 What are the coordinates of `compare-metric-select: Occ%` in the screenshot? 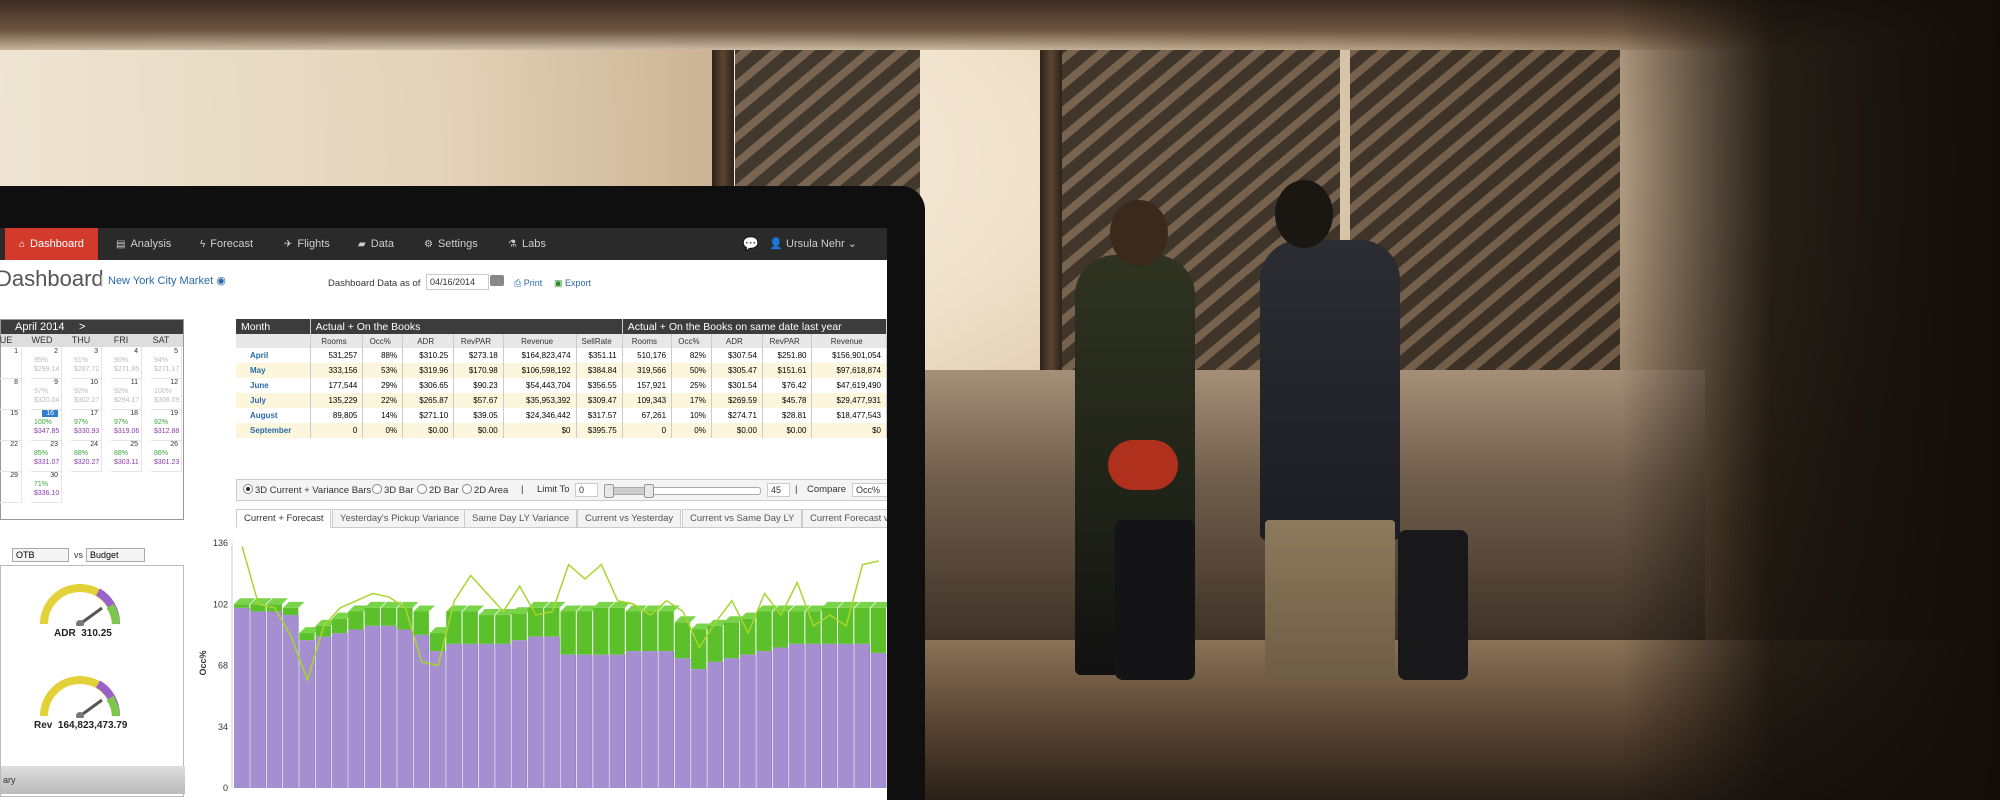 It's located at (869, 490).